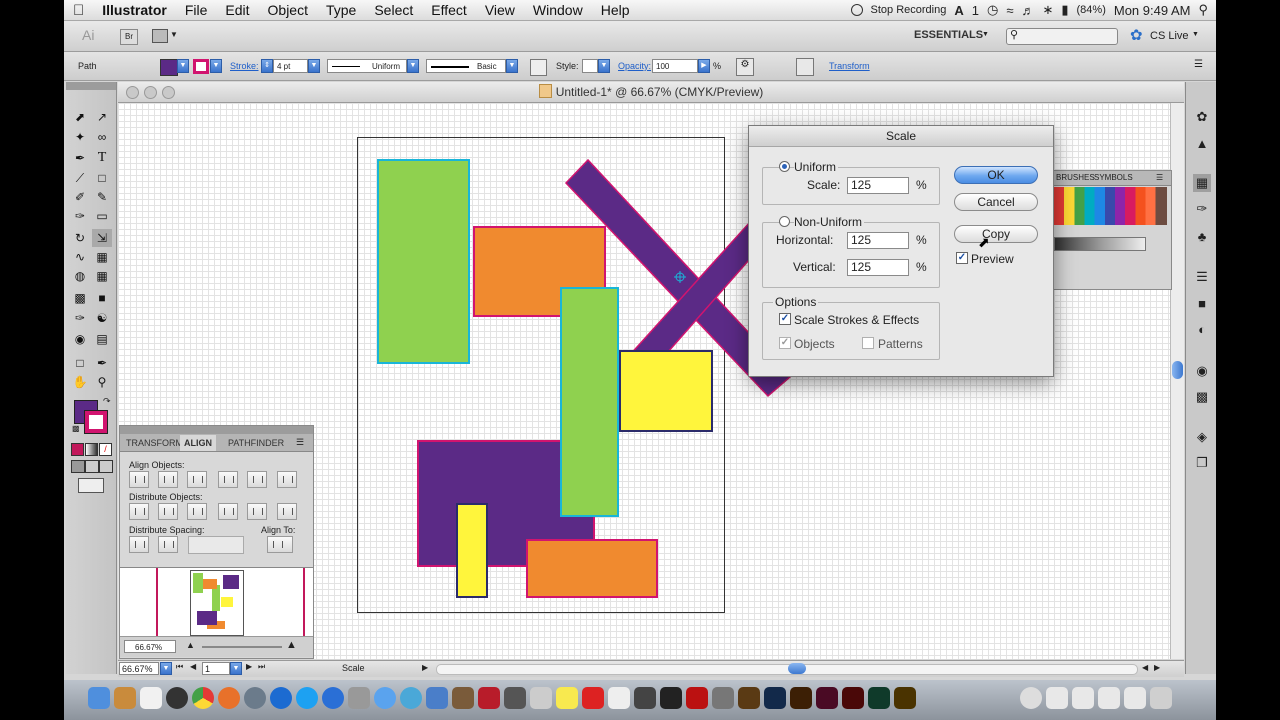 This screenshot has width=1280, height=720. What do you see at coordinates (280, 544) in the screenshot?
I see `align-to-dropdown` at bounding box center [280, 544].